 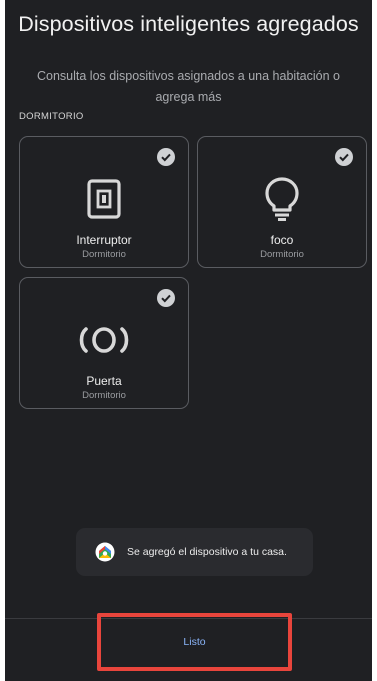 What do you see at coordinates (51, 116) in the screenshot?
I see `room-section-label: DORMITORIO` at bounding box center [51, 116].